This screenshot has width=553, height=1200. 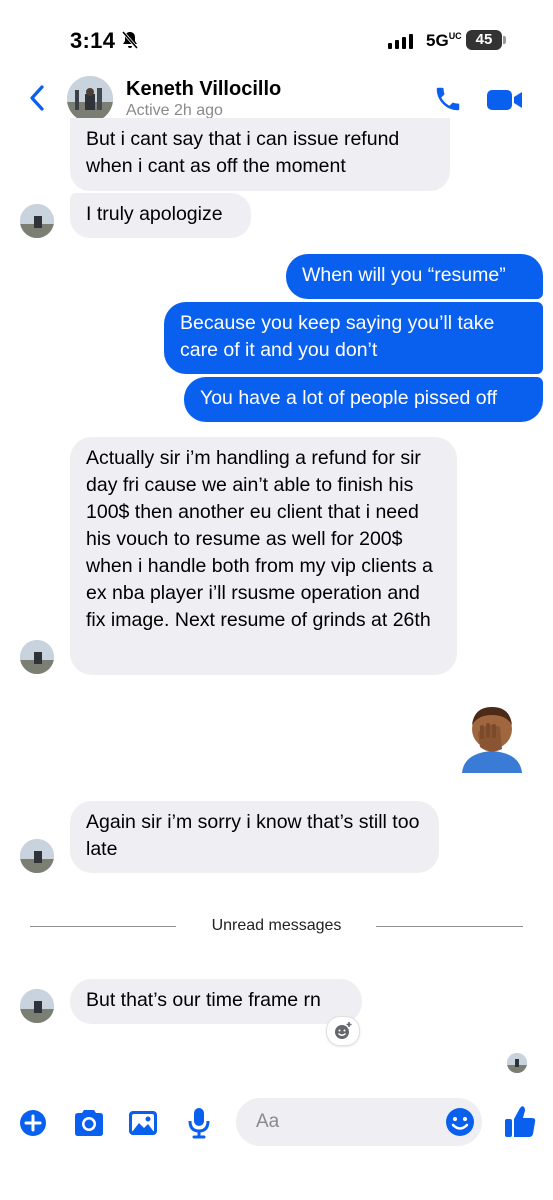 I want to click on like-icon, so click(x=520, y=1121).